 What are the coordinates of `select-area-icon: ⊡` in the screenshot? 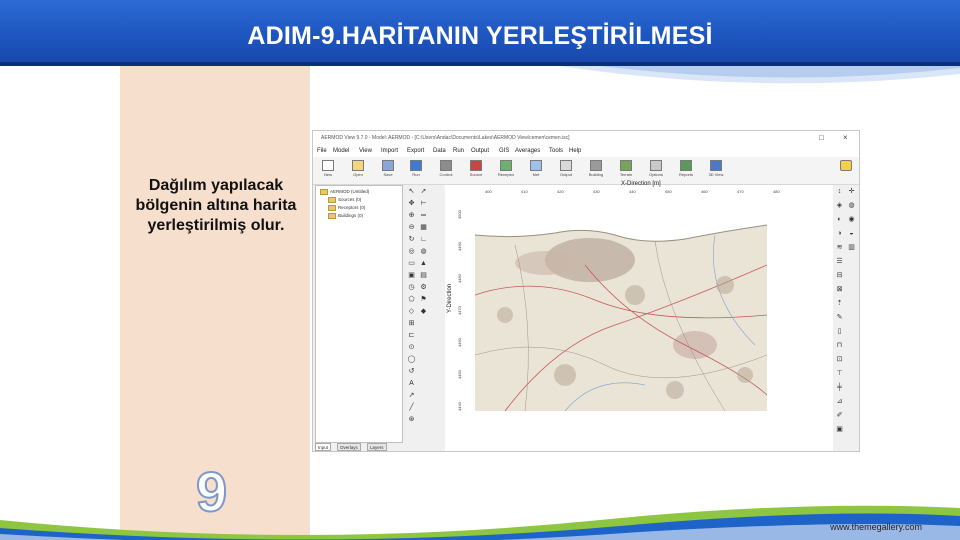 It's located at (839, 359).